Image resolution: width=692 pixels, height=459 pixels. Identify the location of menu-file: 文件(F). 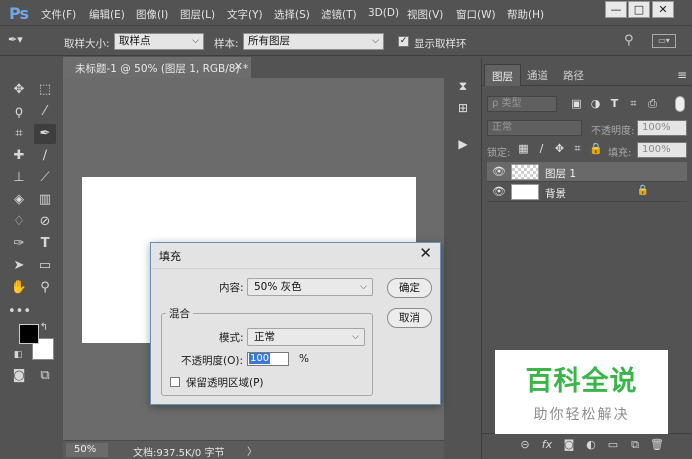
(58, 14).